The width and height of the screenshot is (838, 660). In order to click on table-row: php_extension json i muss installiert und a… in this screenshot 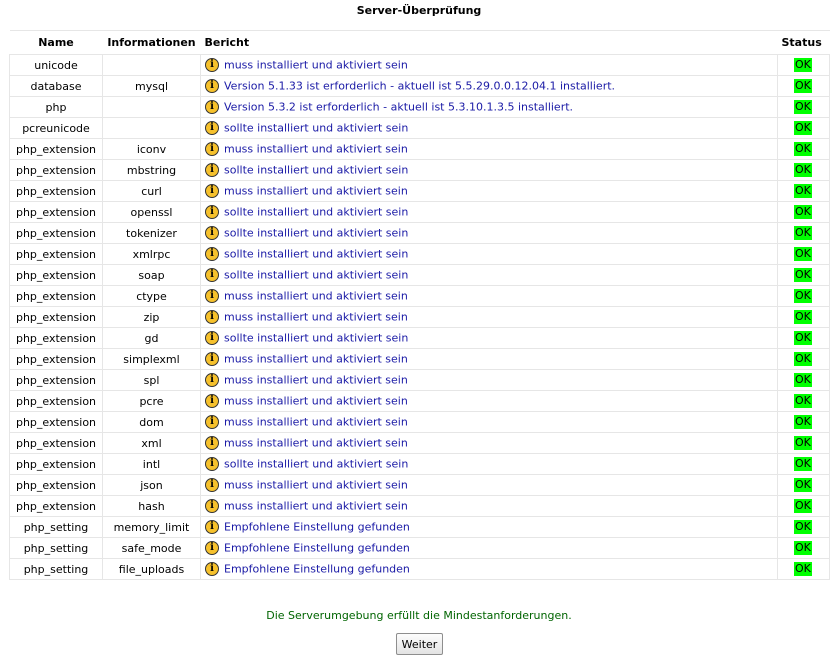, I will do `click(419, 485)`.